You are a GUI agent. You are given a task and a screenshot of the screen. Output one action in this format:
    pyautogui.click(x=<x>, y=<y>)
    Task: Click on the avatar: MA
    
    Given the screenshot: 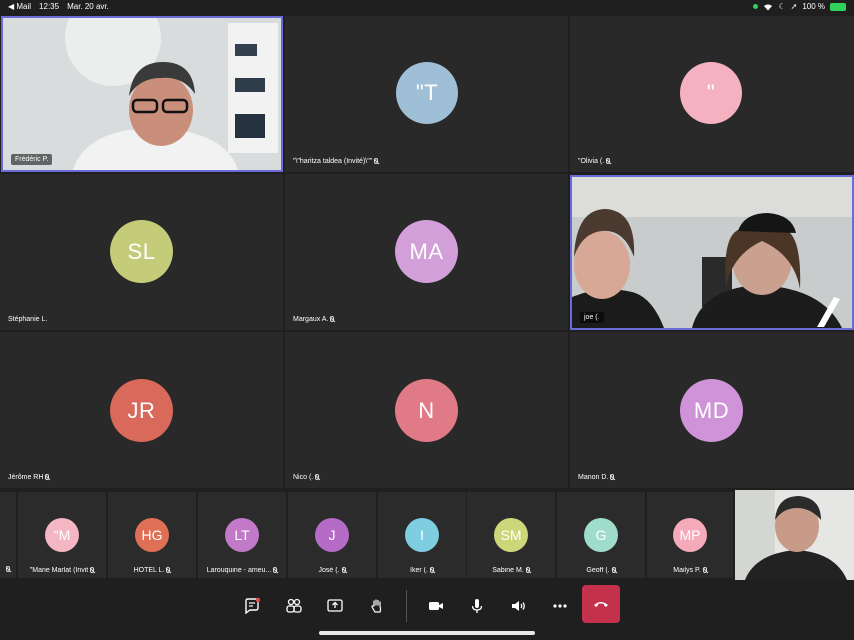 What is the action you would take?
    pyautogui.click(x=426, y=251)
    